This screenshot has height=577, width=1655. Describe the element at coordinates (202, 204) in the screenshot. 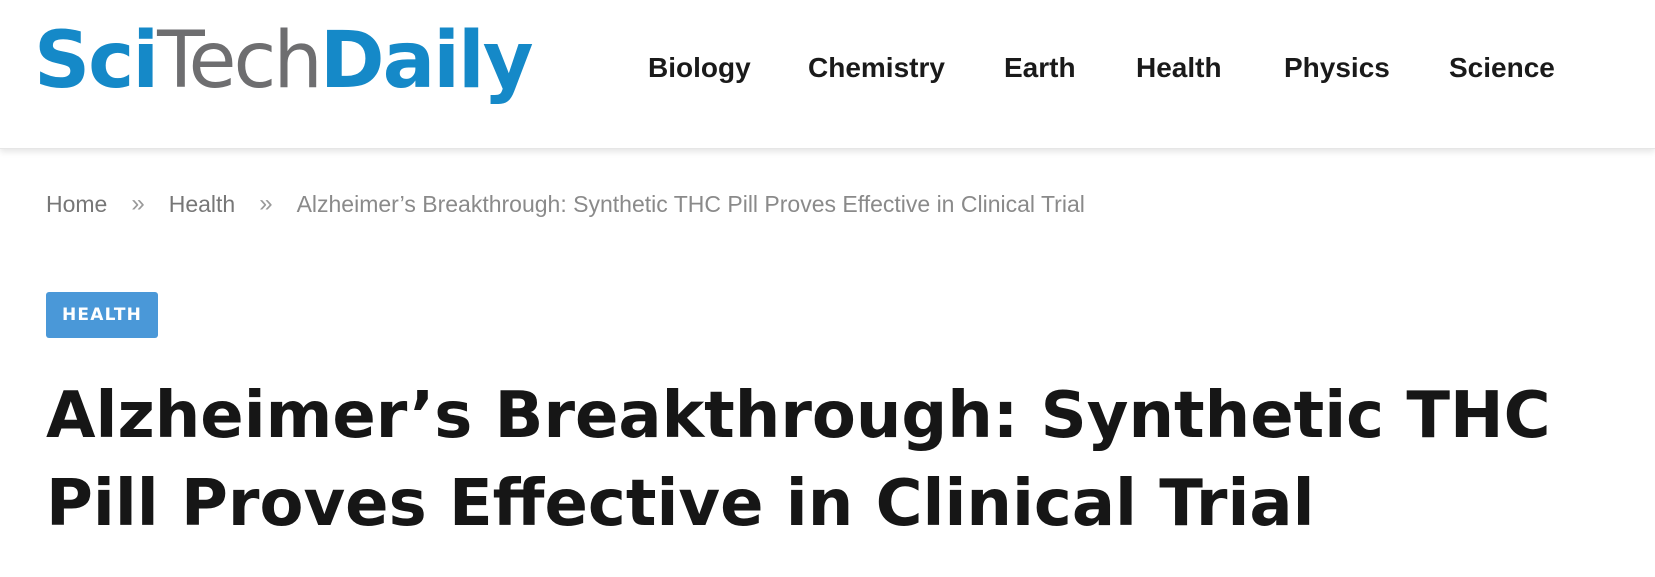

I see `breadcrumb-health-link: Health` at that location.